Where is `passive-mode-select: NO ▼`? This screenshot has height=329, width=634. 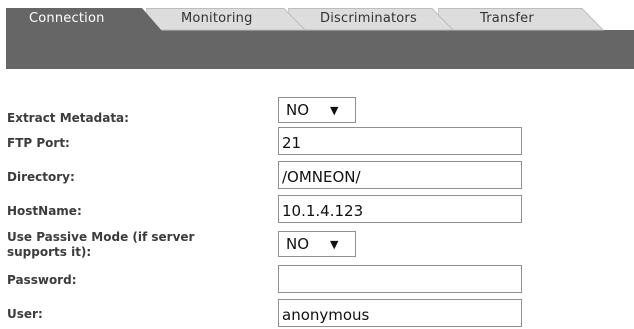 passive-mode-select: NO ▼ is located at coordinates (317, 244).